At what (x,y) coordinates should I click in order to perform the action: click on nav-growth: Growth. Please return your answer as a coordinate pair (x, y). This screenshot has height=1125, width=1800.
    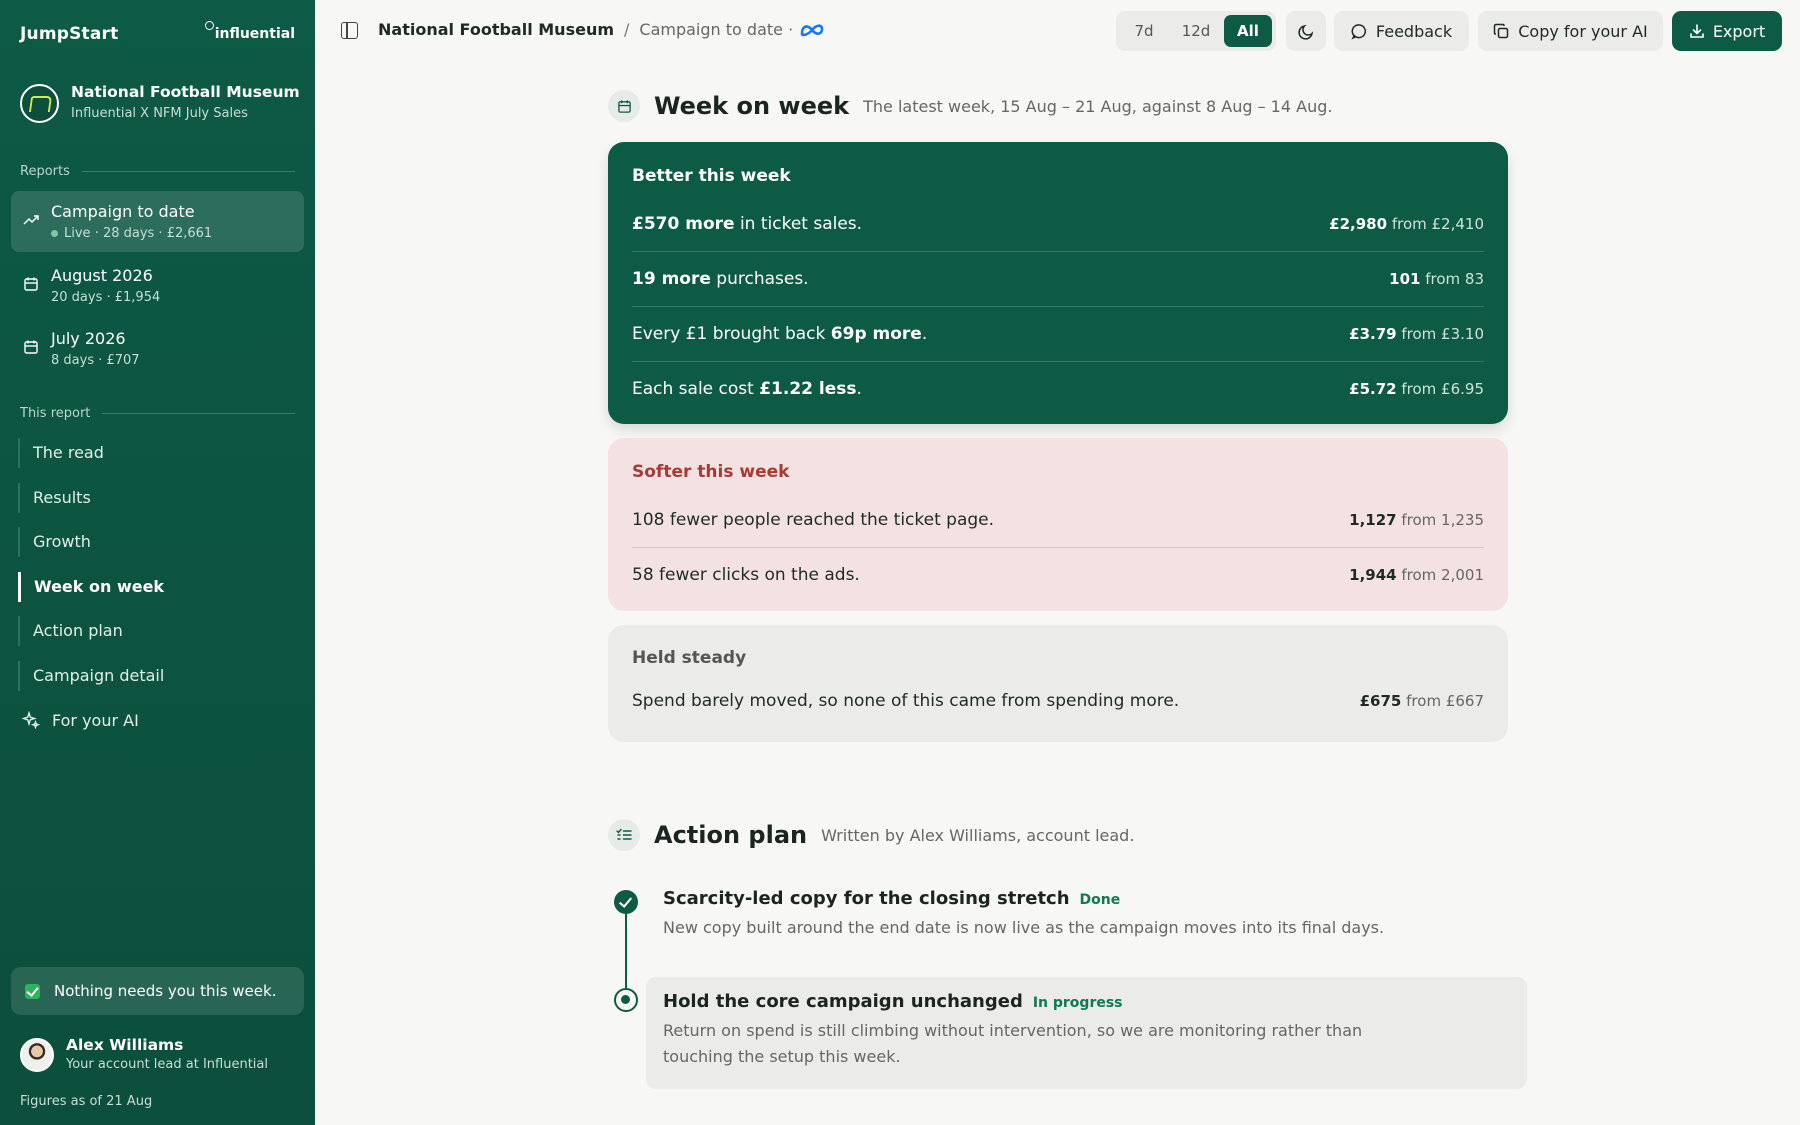
    Looking at the image, I should click on (153, 542).